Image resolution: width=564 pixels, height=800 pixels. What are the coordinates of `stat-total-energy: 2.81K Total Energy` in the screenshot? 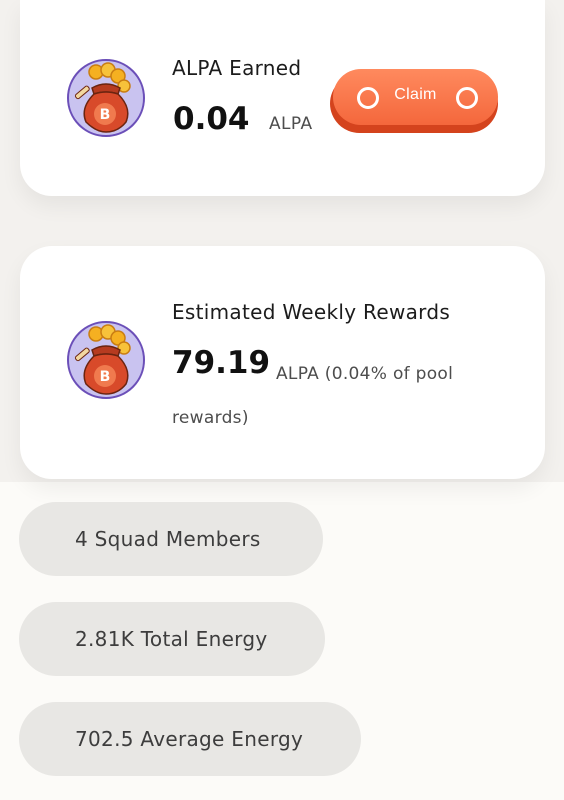 It's located at (172, 639).